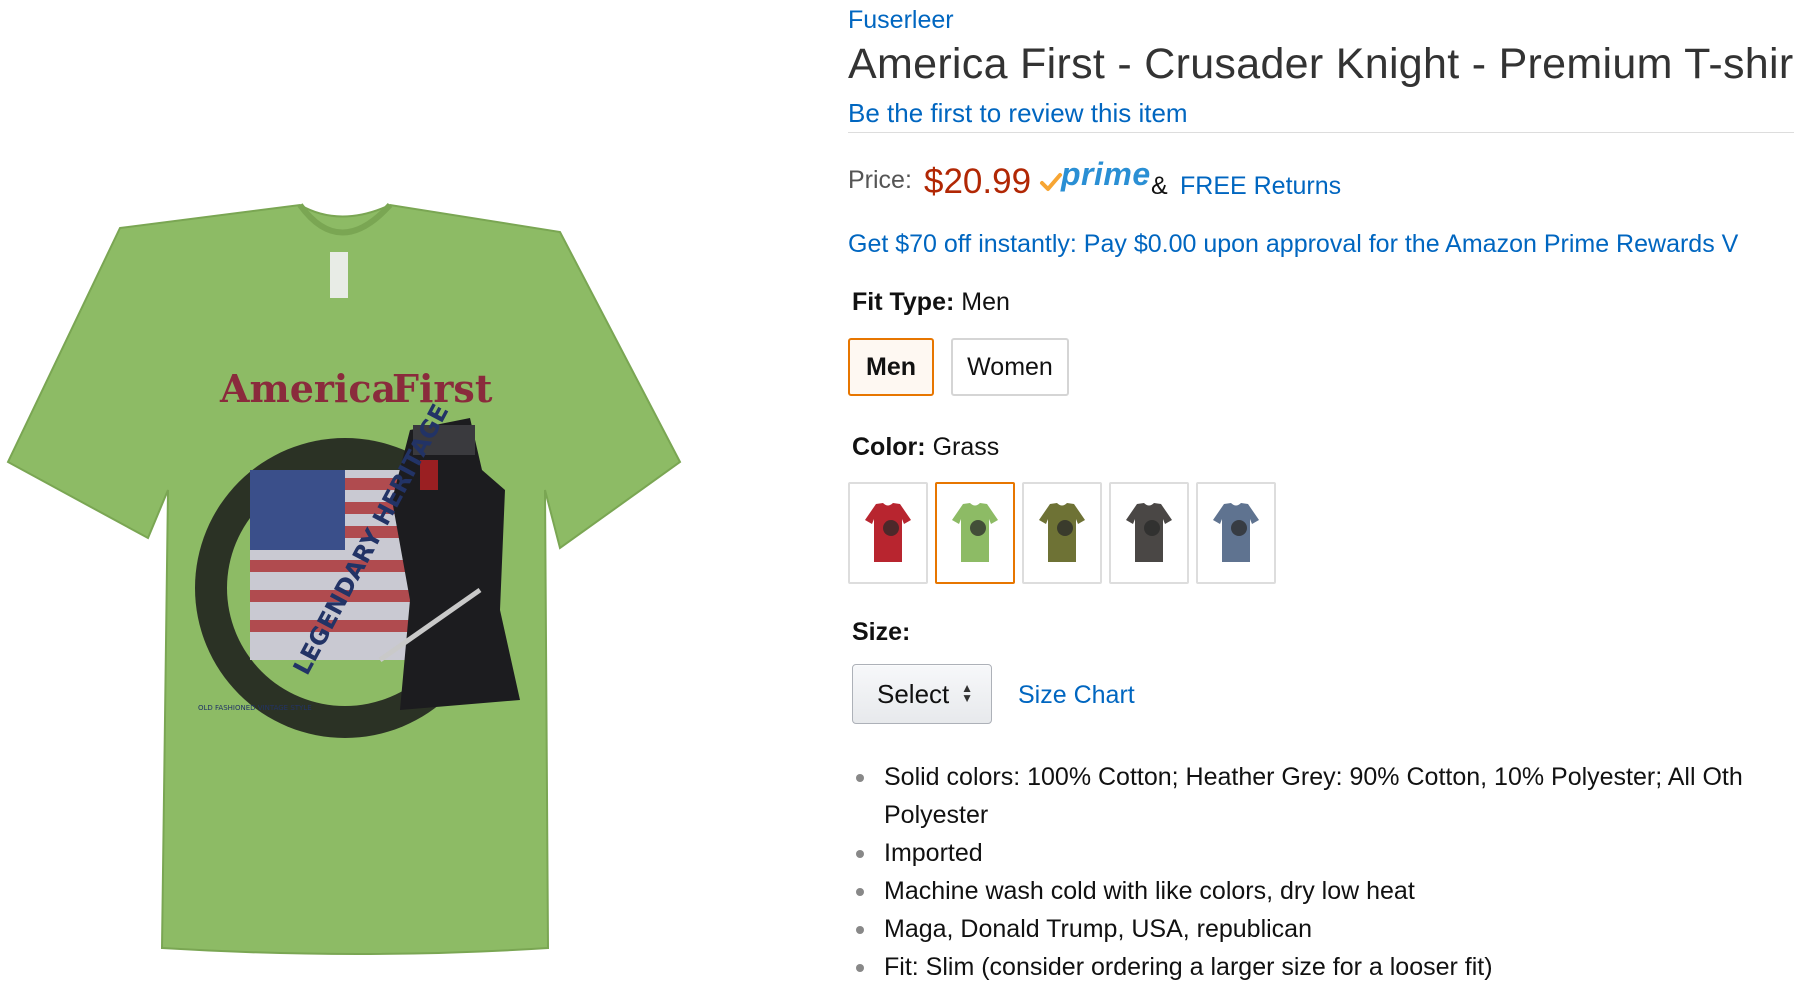 The image size is (1794, 984). I want to click on select-arrows-icon: ▲ ▼, so click(967, 693).